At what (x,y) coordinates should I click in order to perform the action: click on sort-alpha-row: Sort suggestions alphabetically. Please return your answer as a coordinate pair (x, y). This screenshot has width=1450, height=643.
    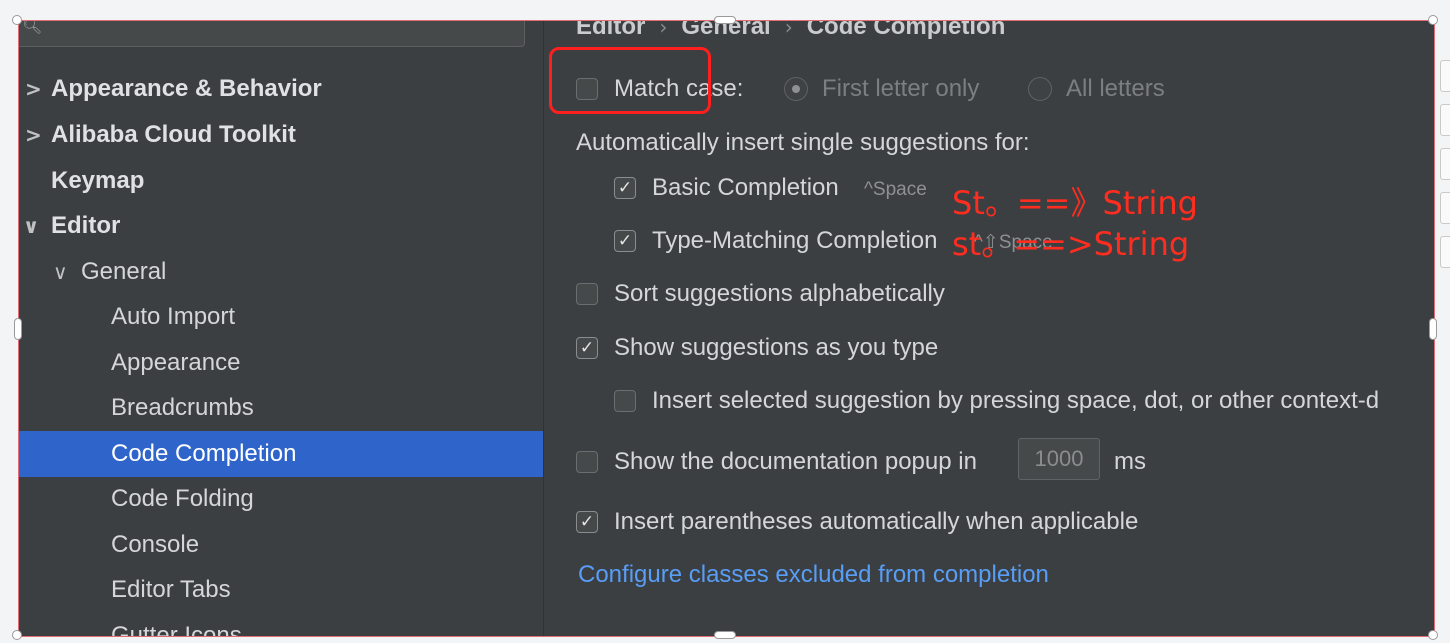
    Looking at the image, I should click on (876, 294).